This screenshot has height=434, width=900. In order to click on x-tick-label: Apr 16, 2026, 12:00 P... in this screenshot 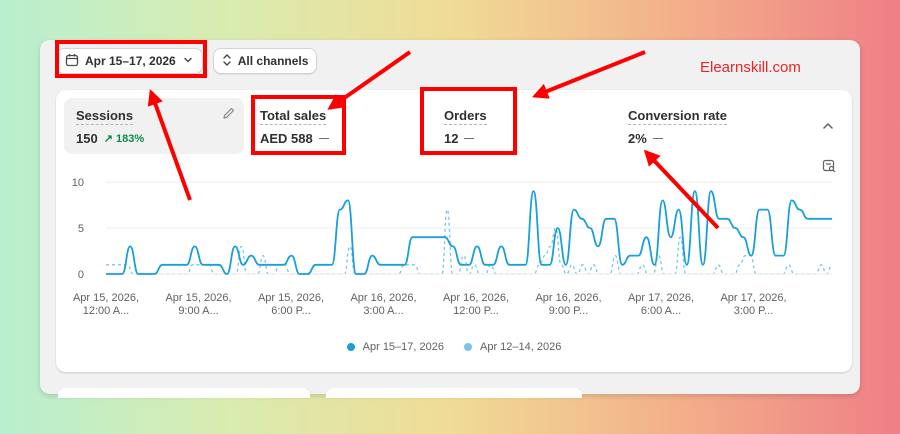, I will do `click(476, 304)`.